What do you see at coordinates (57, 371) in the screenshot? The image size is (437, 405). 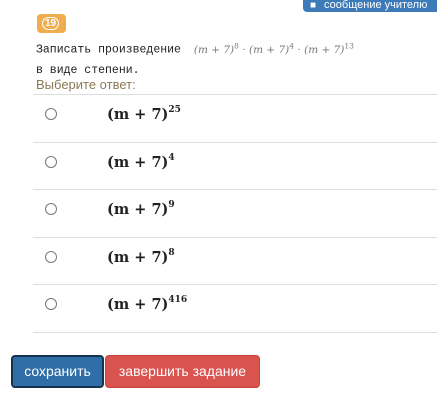 I see `save-button: сохранить` at bounding box center [57, 371].